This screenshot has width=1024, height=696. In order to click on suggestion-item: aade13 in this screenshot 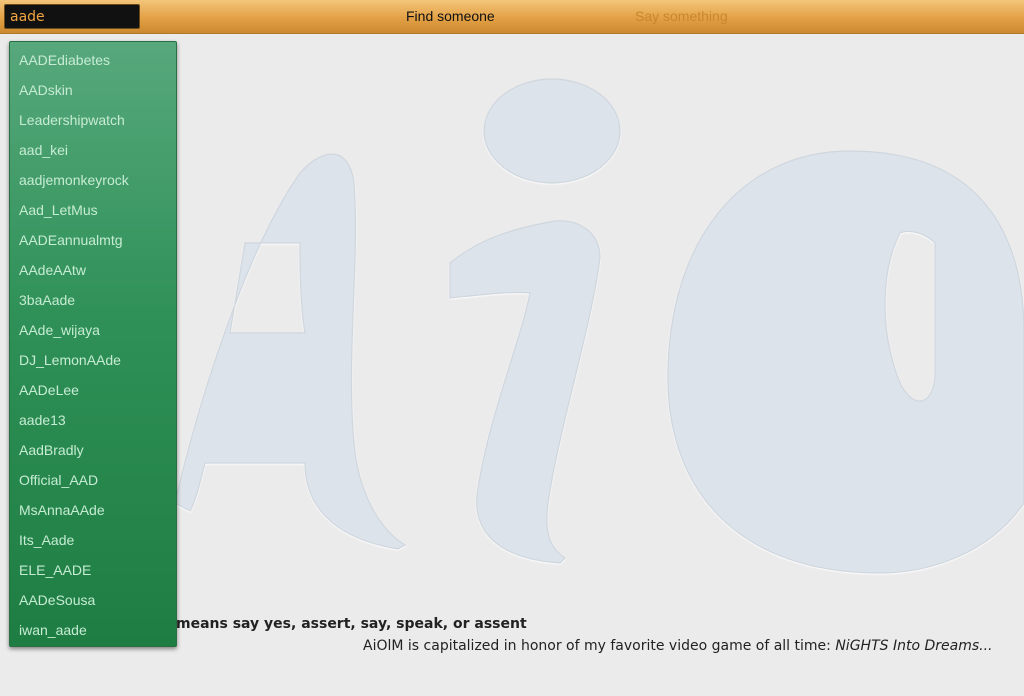, I will do `click(93, 420)`.